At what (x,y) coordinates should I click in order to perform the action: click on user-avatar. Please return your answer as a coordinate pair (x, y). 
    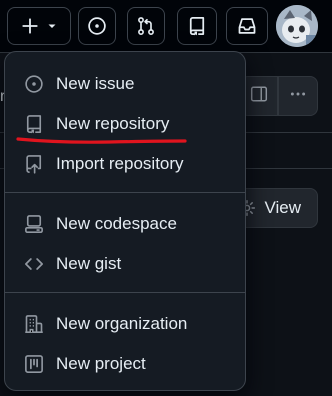
    Looking at the image, I should click on (297, 26).